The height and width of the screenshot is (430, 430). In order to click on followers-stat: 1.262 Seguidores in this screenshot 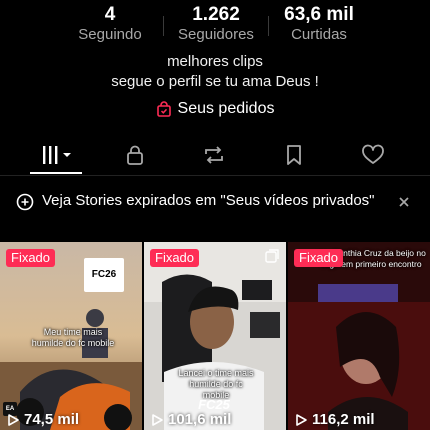, I will do `click(216, 24)`.